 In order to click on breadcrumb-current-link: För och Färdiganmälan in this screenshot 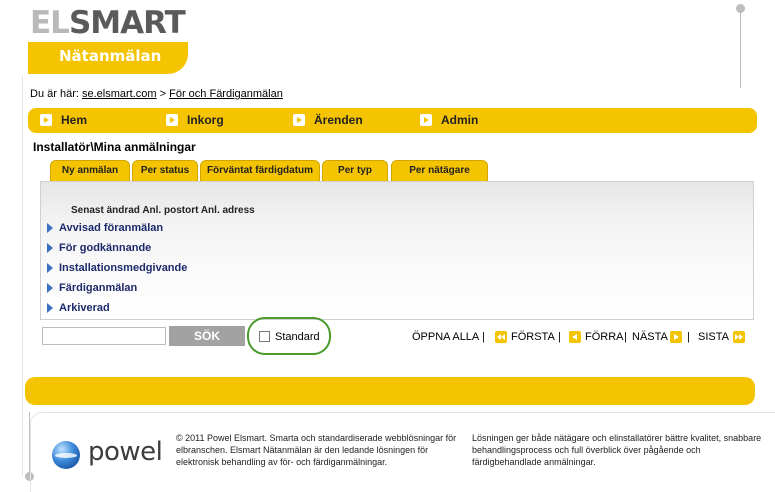, I will do `click(226, 94)`.